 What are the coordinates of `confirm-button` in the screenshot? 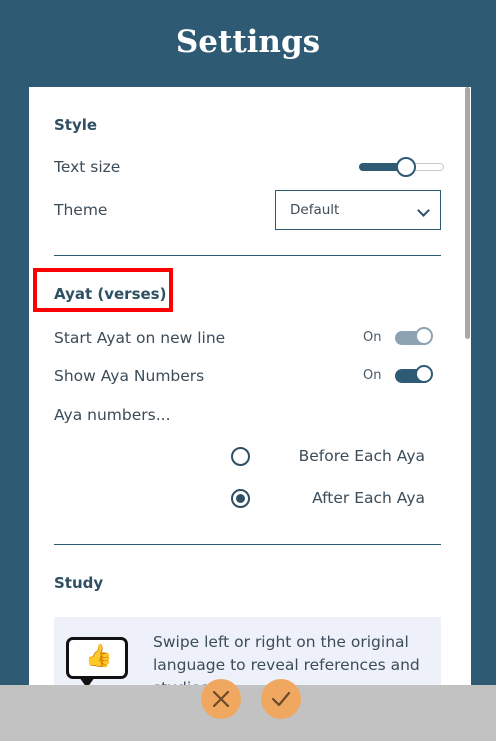 It's located at (281, 699).